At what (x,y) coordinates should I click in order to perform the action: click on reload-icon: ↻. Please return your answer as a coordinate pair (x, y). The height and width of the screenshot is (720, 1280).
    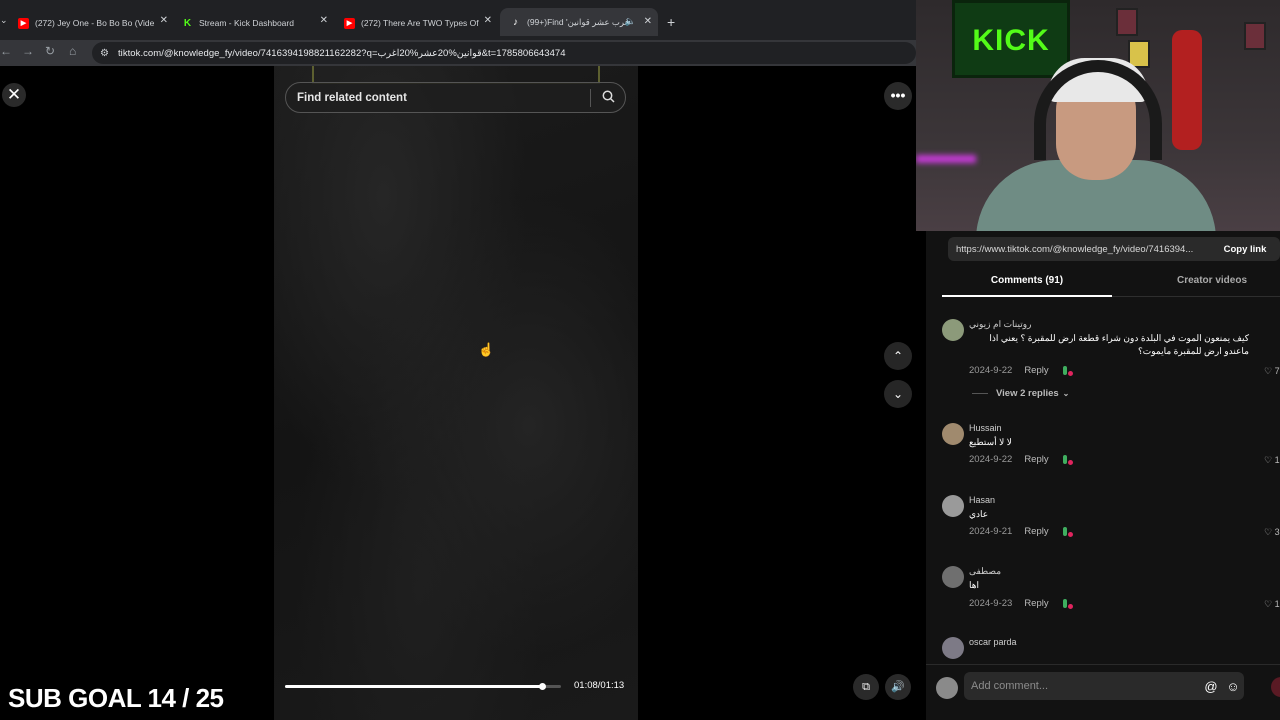
    Looking at the image, I should click on (50, 51).